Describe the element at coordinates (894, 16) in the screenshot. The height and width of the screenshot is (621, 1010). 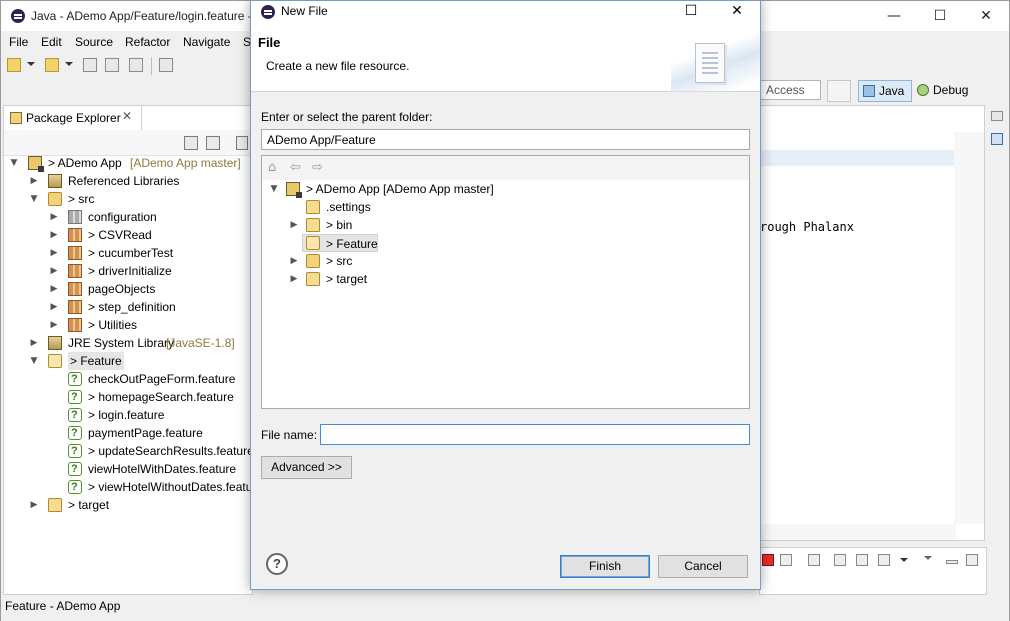
I see `minimize-button: —` at that location.